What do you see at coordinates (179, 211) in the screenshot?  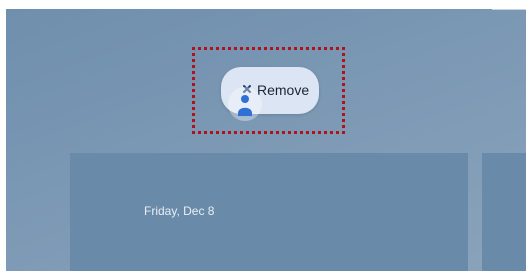 I see `widget-date-text: Friday, Dec 8` at bounding box center [179, 211].